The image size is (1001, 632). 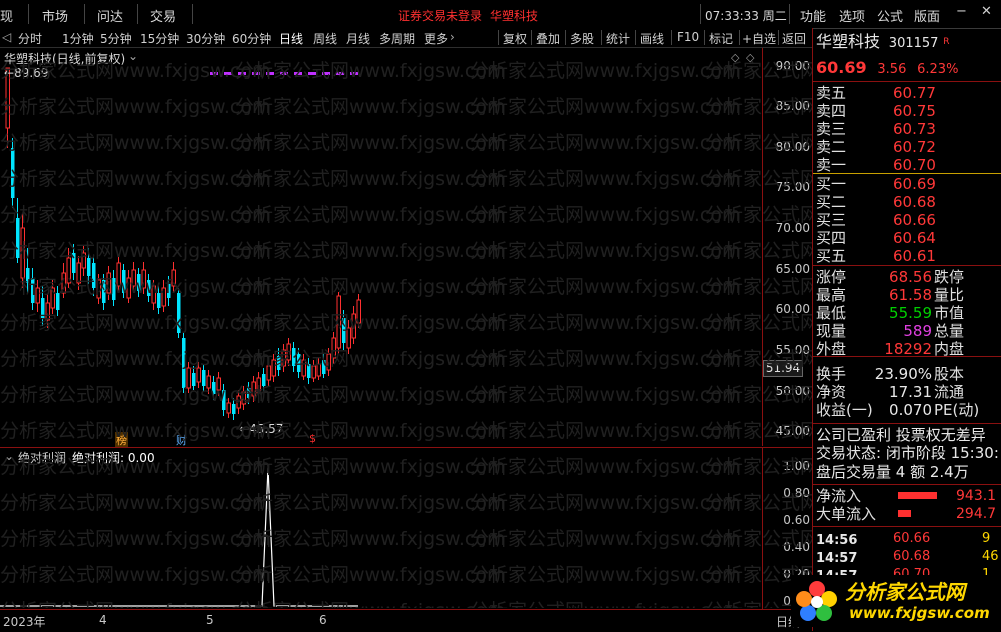 I want to click on tab-period-monthly: 月线, so click(x=358, y=38).